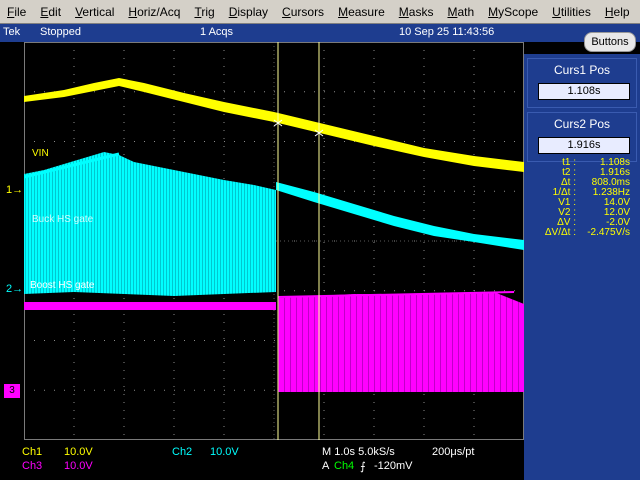 This screenshot has height=480, width=640. Describe the element at coordinates (78, 452) in the screenshot. I see `ch1-scale: 10.0V` at that location.